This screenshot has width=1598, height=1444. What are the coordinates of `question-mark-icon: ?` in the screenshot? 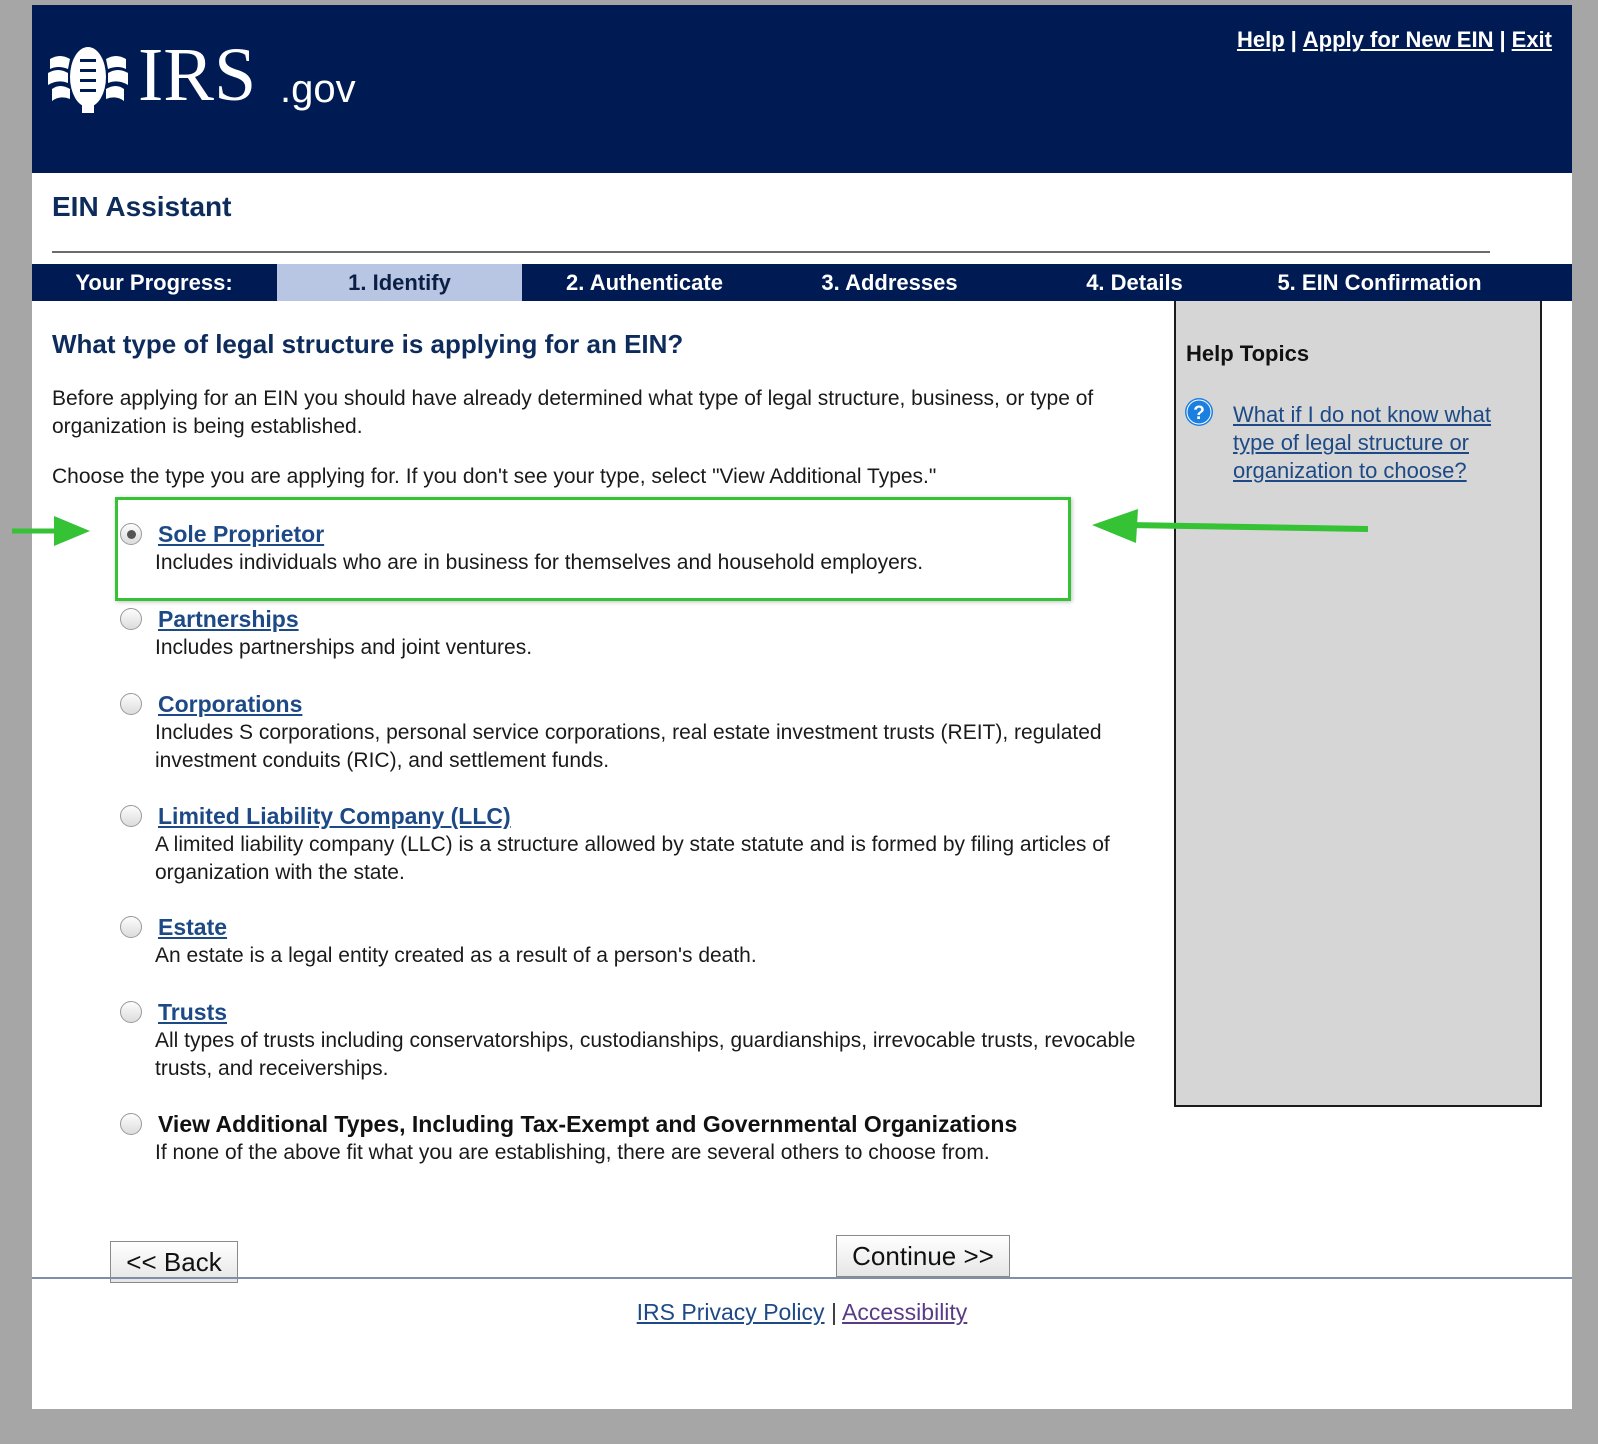 It's located at (1199, 412).